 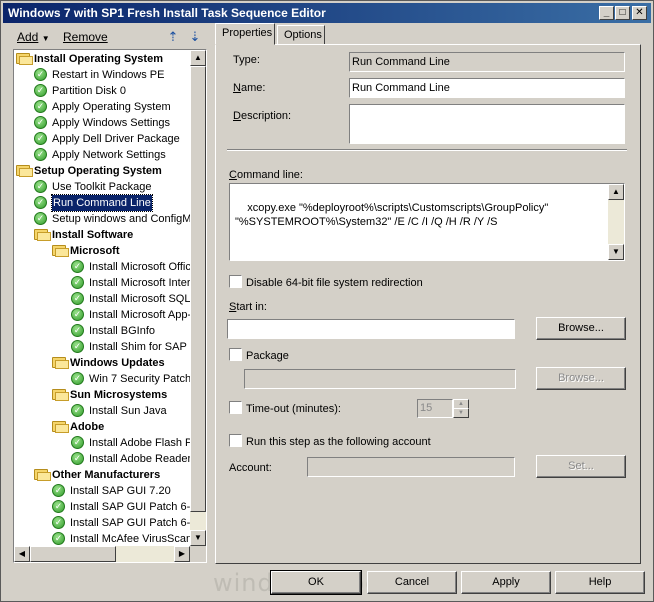 I want to click on tree-step: ✓ Partition Disk 0, so click(x=80, y=91).